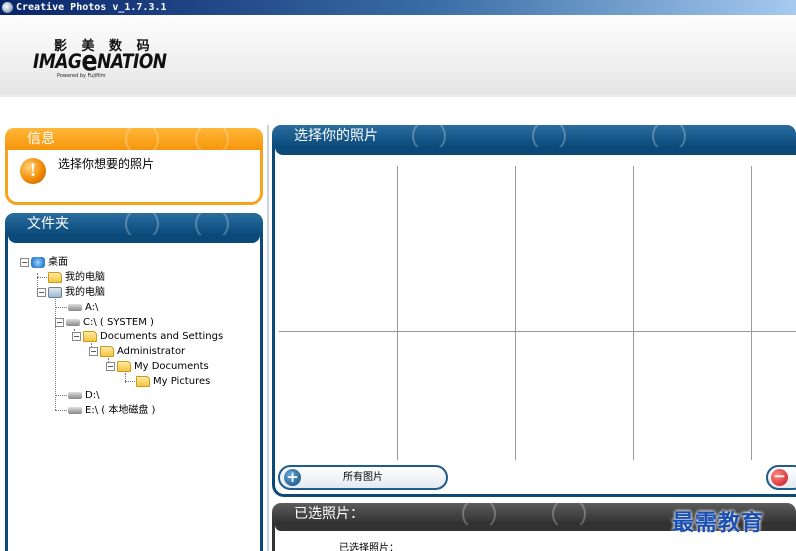  What do you see at coordinates (151, 351) in the screenshot?
I see `tree-item-label: Administrator` at bounding box center [151, 351].